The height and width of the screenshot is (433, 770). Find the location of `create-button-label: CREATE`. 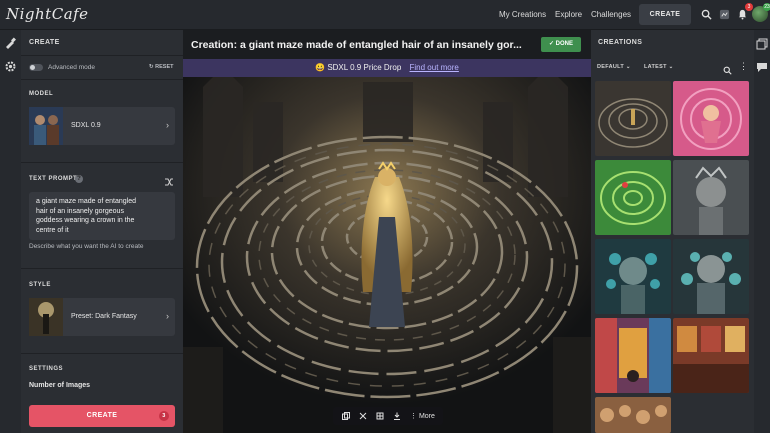

create-button-label: CREATE is located at coordinates (102, 415).